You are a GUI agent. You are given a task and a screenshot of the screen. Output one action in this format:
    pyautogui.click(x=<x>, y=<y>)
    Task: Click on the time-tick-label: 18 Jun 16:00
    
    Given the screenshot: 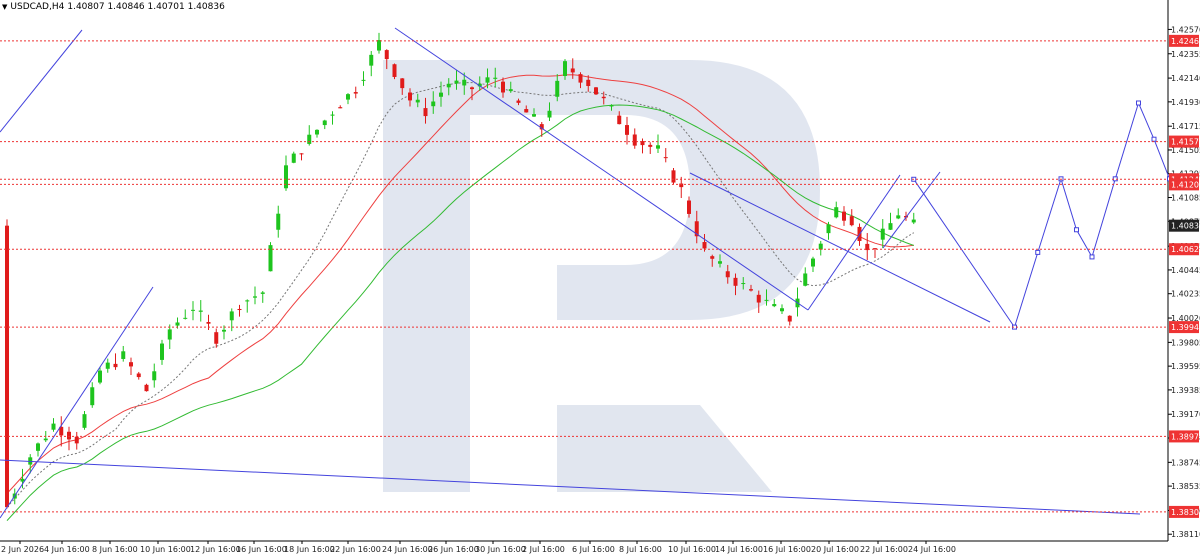 What is the action you would take?
    pyautogui.click(x=309, y=549)
    